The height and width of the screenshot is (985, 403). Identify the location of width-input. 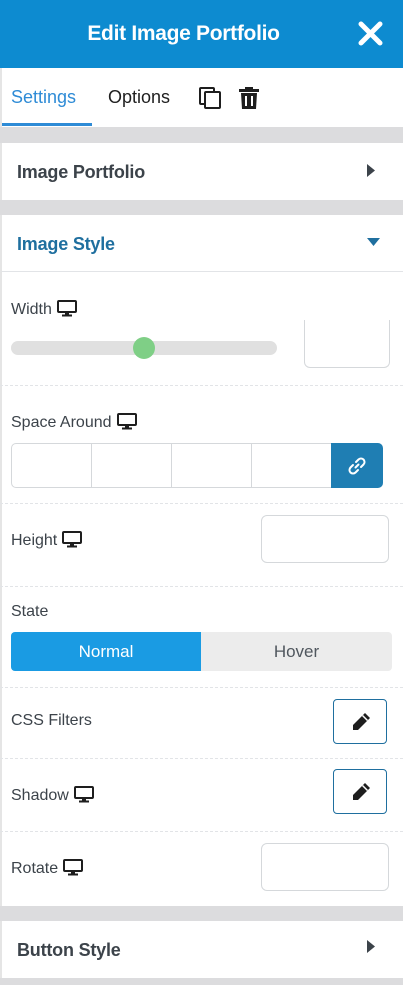
(347, 344).